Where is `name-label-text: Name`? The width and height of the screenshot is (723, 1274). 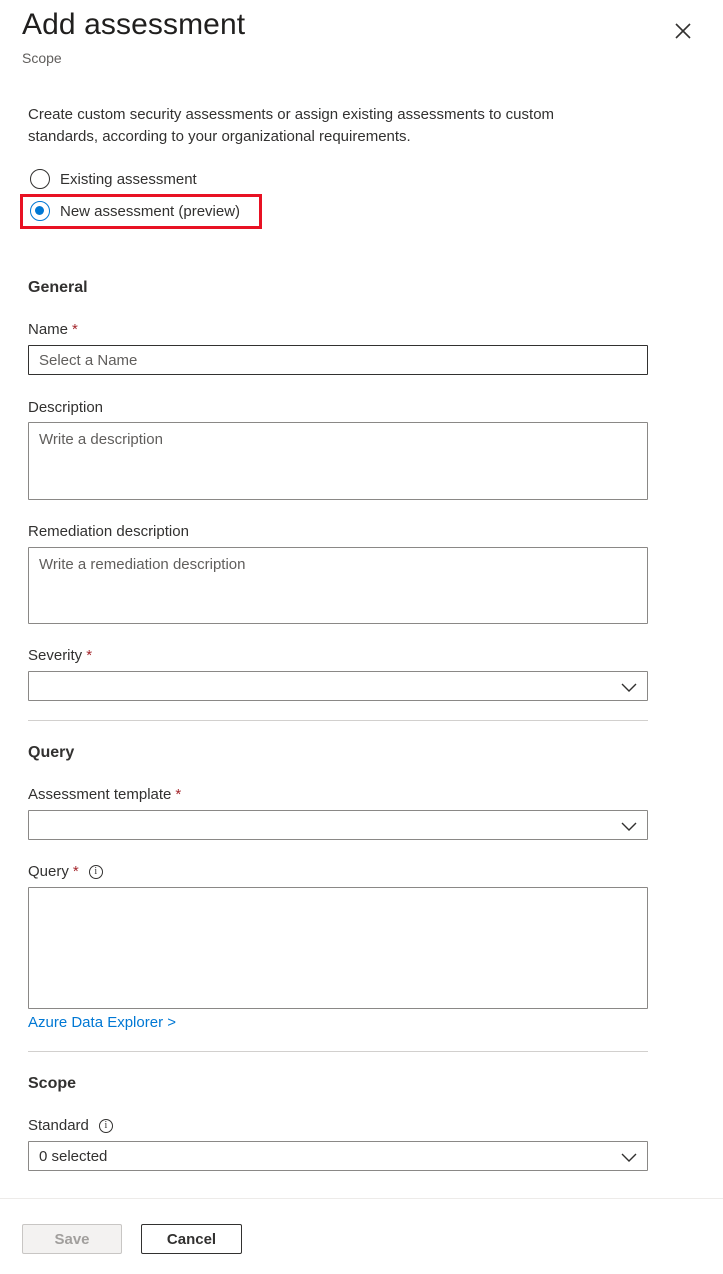 name-label-text: Name is located at coordinates (48, 329).